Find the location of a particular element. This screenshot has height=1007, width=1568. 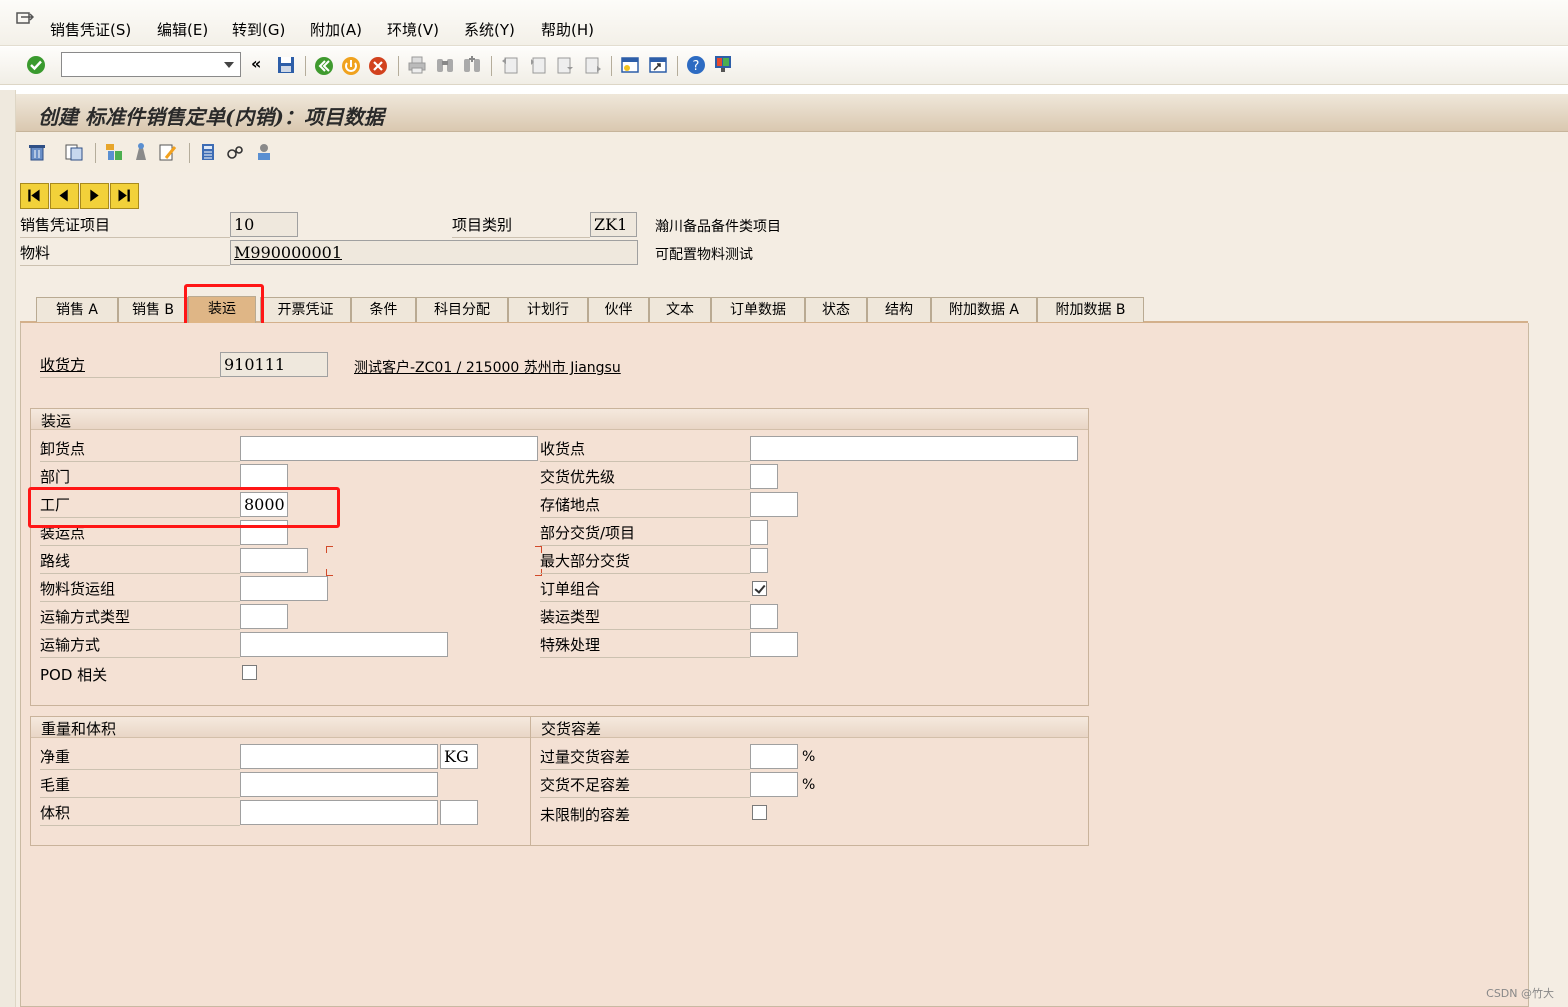

last-page-icon is located at coordinates (593, 65).